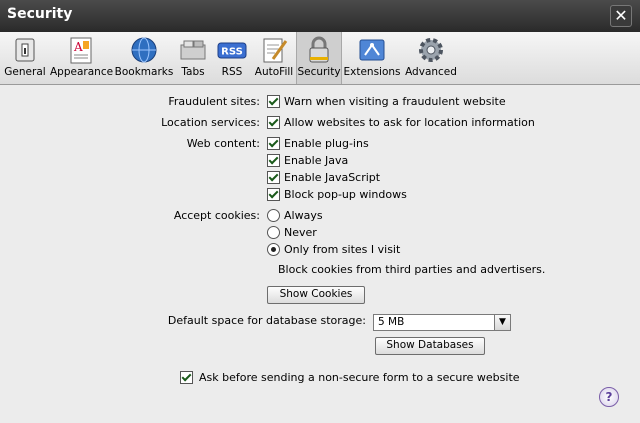  I want to click on tab-label: Tabs, so click(193, 72).